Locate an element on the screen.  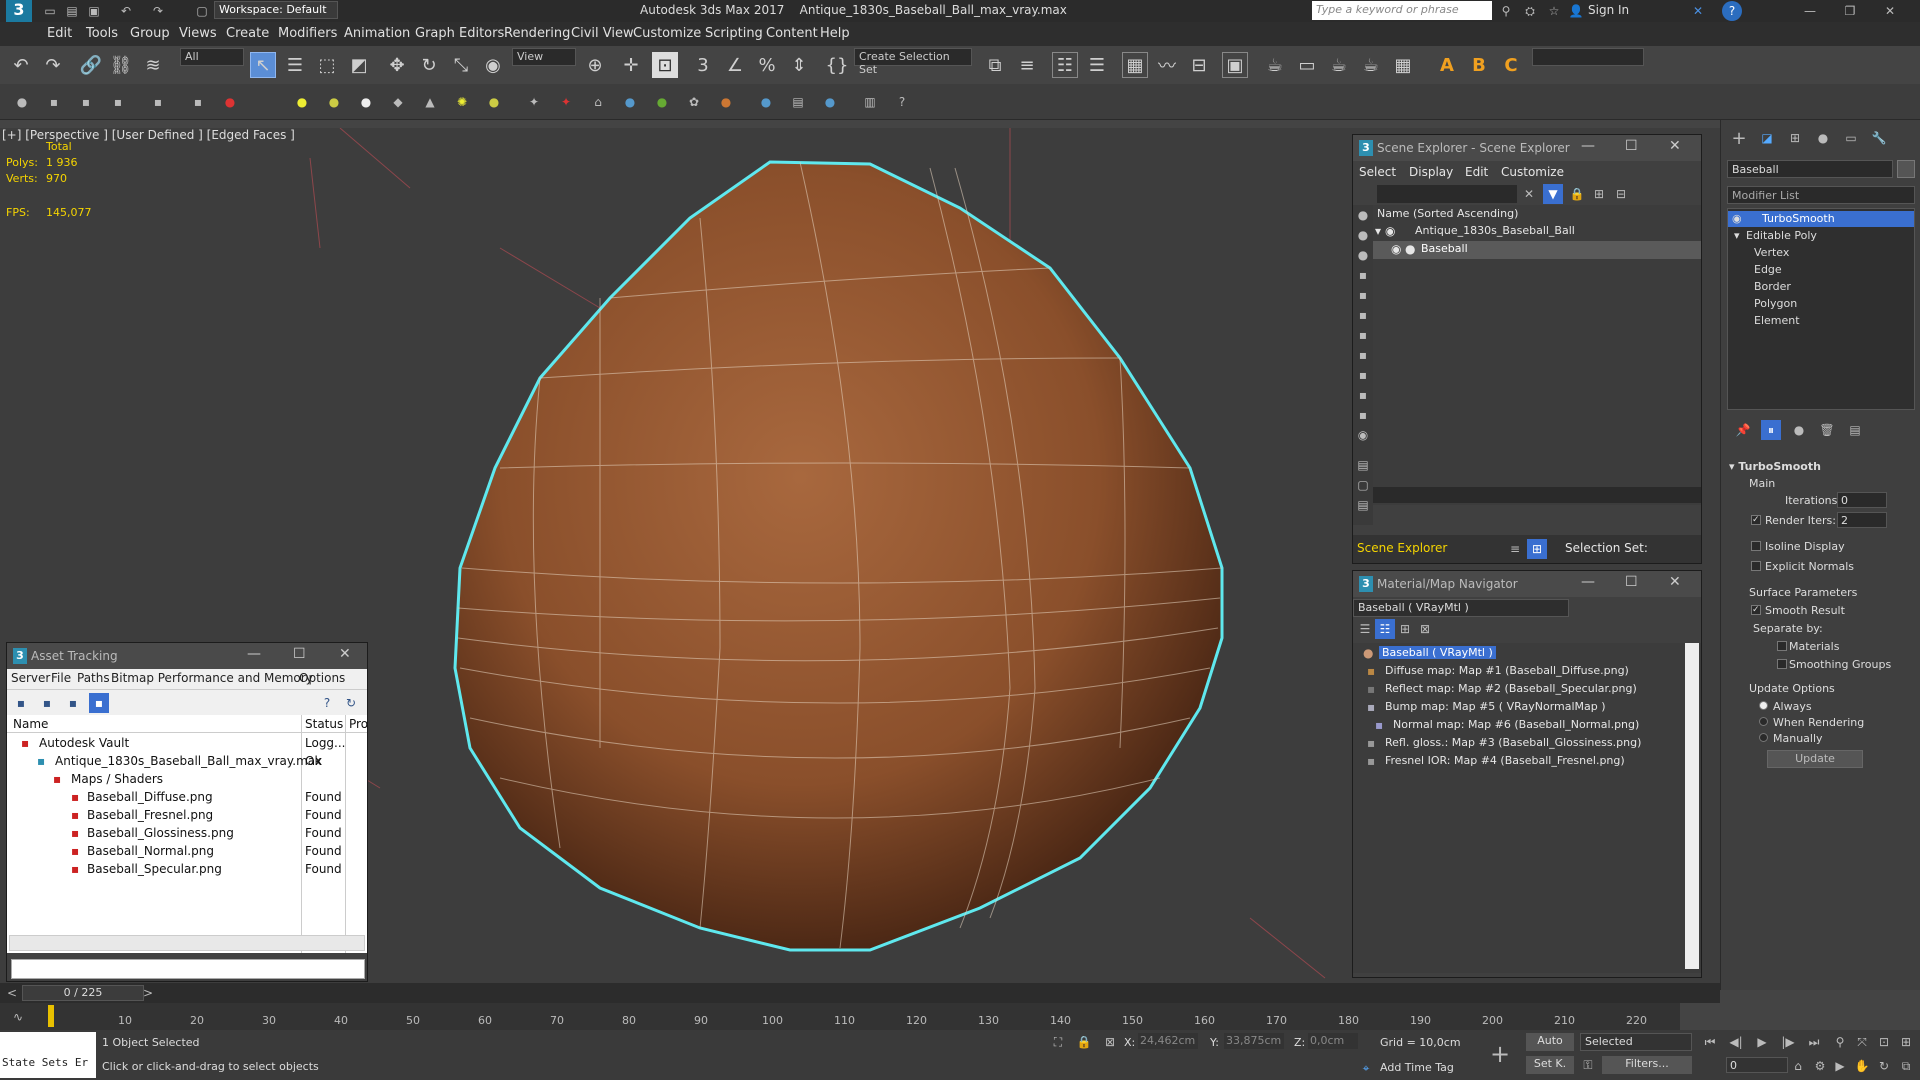
menu-graph-editors: Graph Editors is located at coordinates (459, 33).